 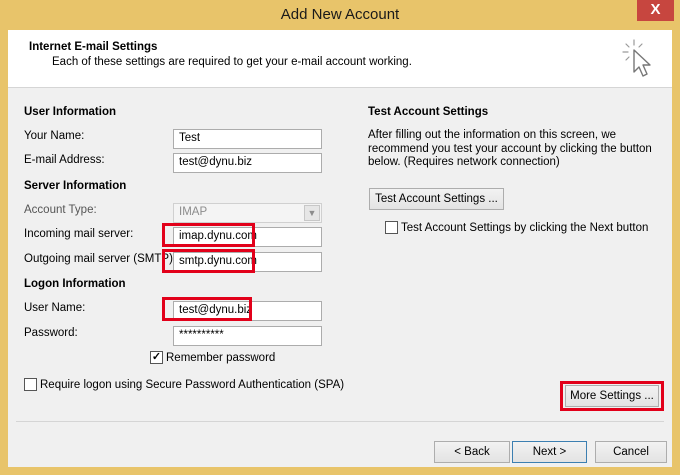 What do you see at coordinates (55, 308) in the screenshot?
I see `user-name-label: User Name:` at bounding box center [55, 308].